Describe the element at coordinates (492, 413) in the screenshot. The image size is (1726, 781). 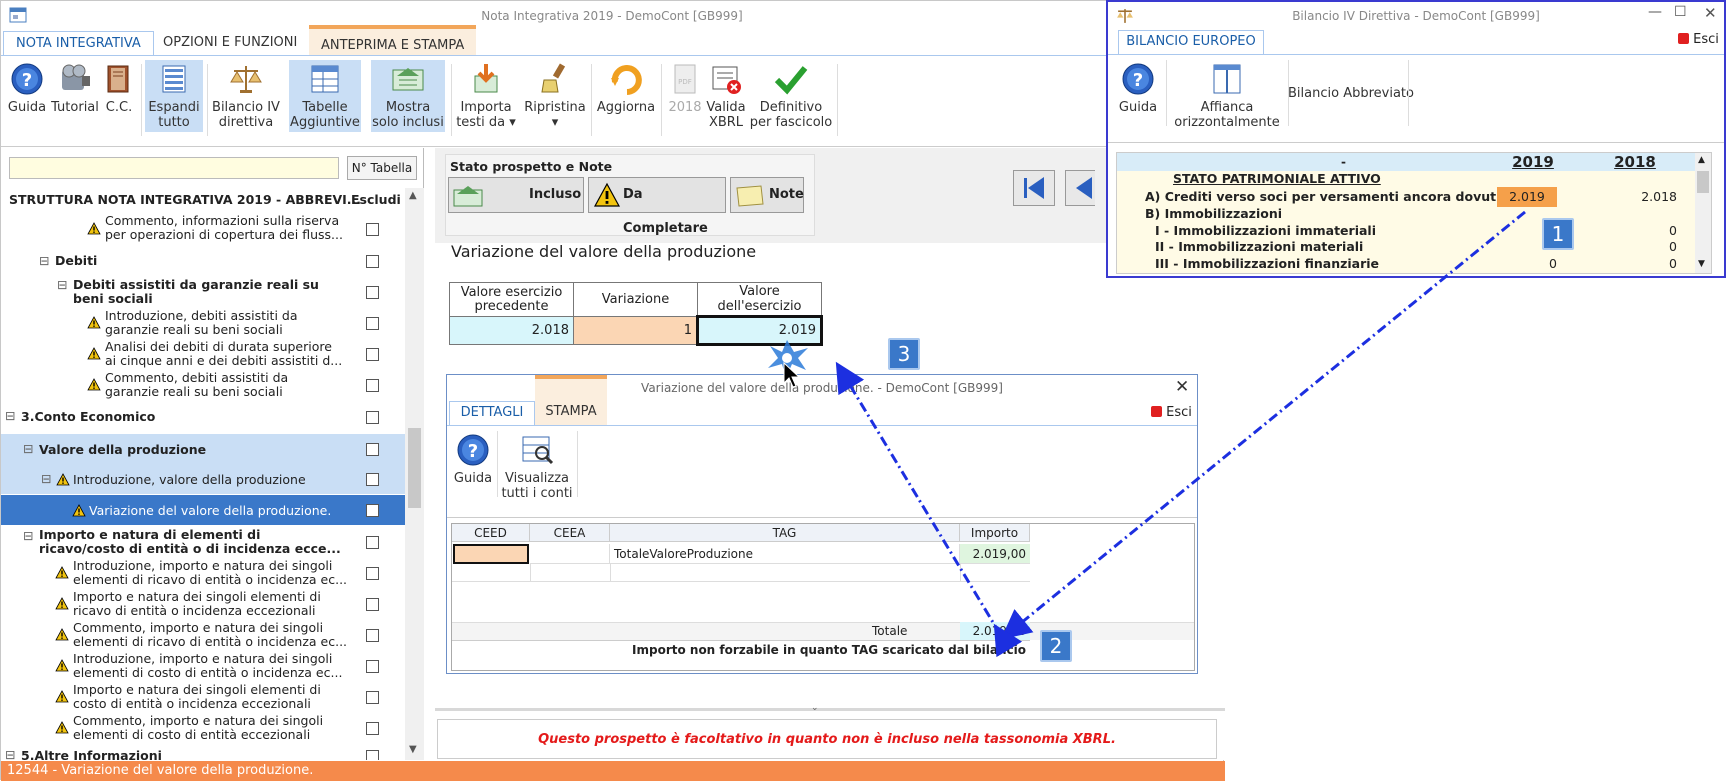
I see `tab-dettagli: DETTAGLI` at that location.